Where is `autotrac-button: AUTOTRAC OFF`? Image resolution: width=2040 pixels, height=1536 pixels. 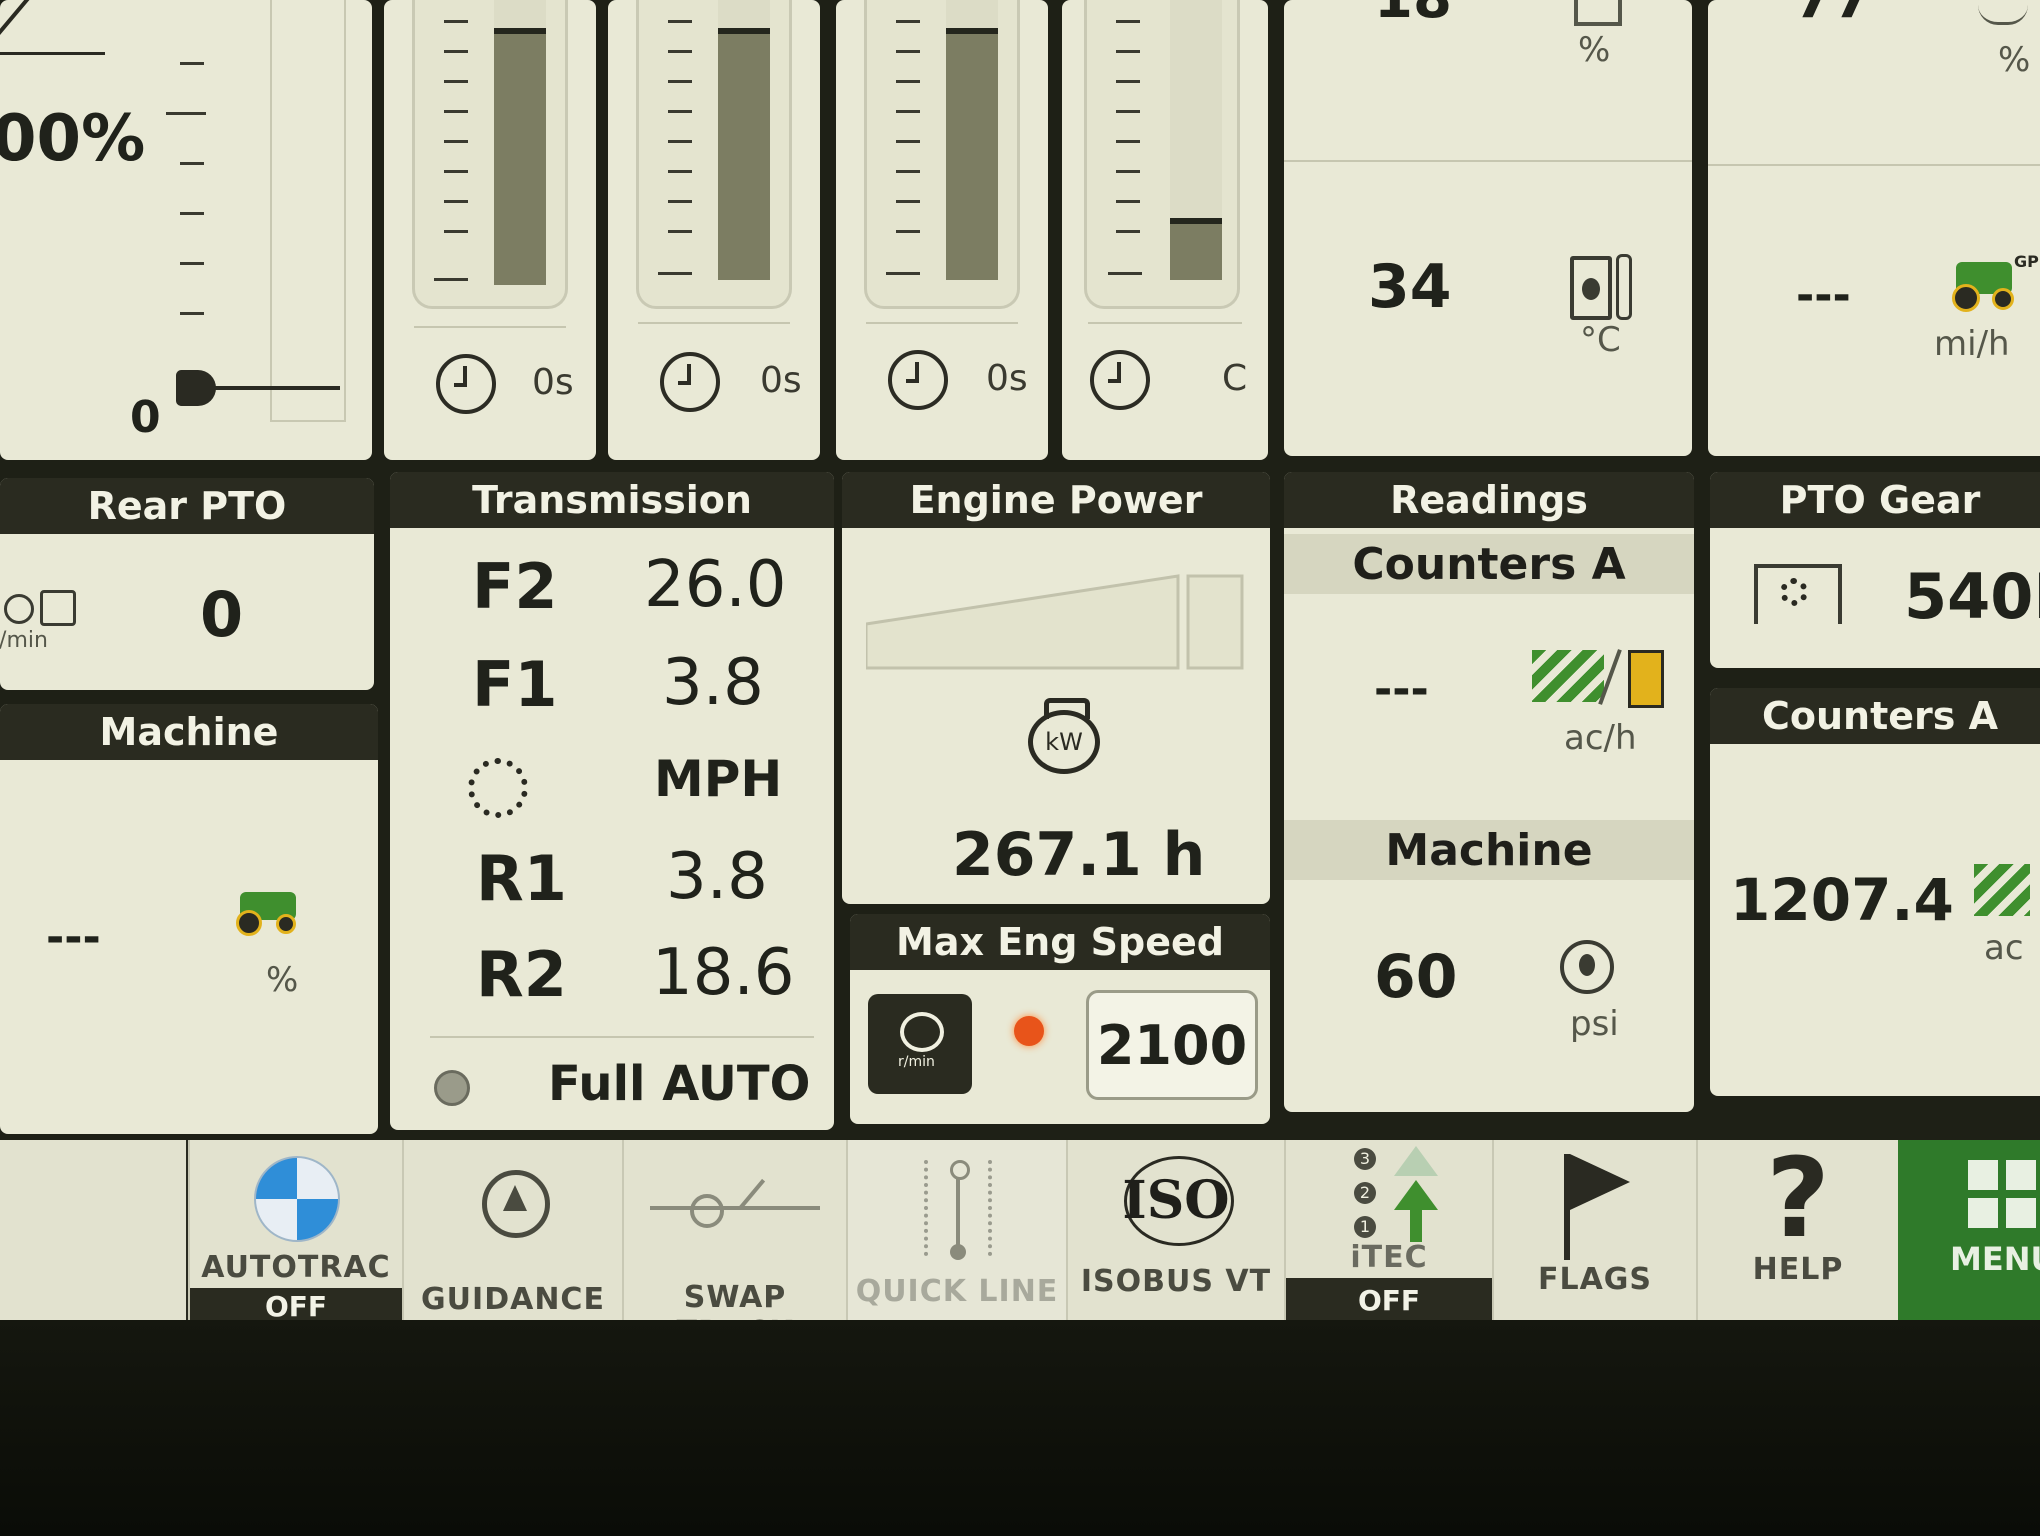 autotrac-button: AUTOTRAC OFF is located at coordinates (295, 1231).